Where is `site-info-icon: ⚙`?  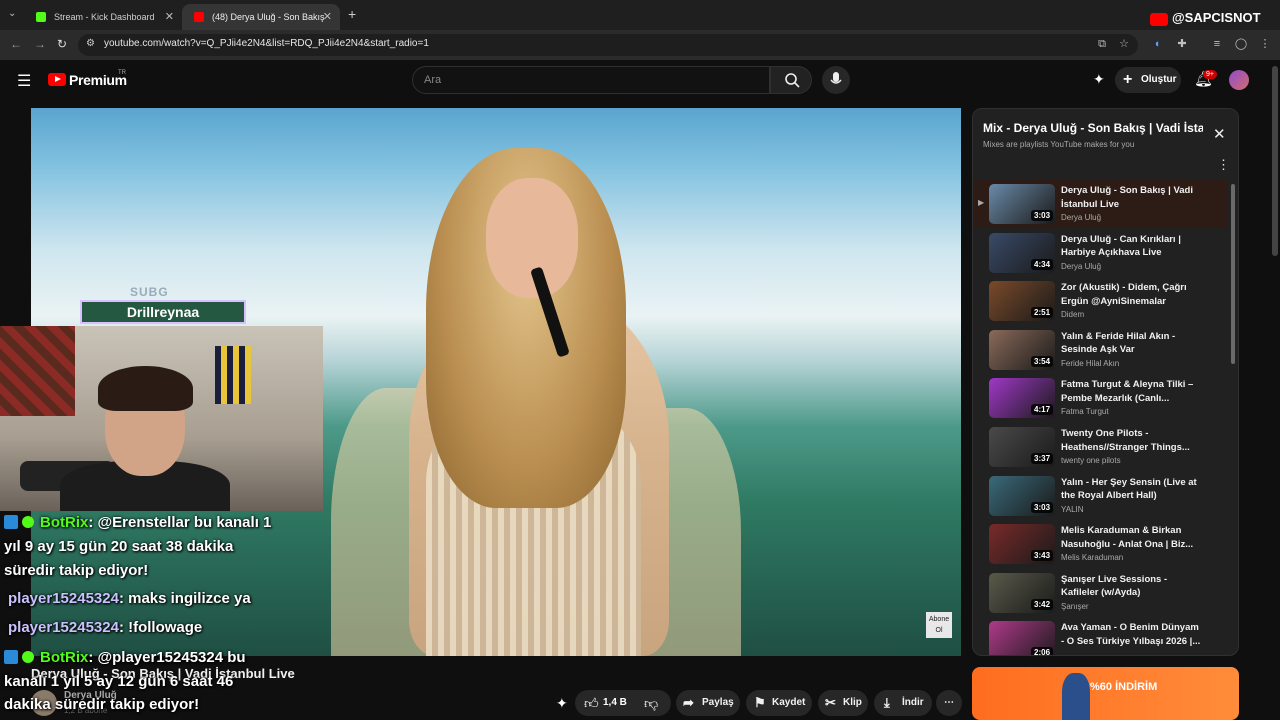 site-info-icon: ⚙ is located at coordinates (90, 43).